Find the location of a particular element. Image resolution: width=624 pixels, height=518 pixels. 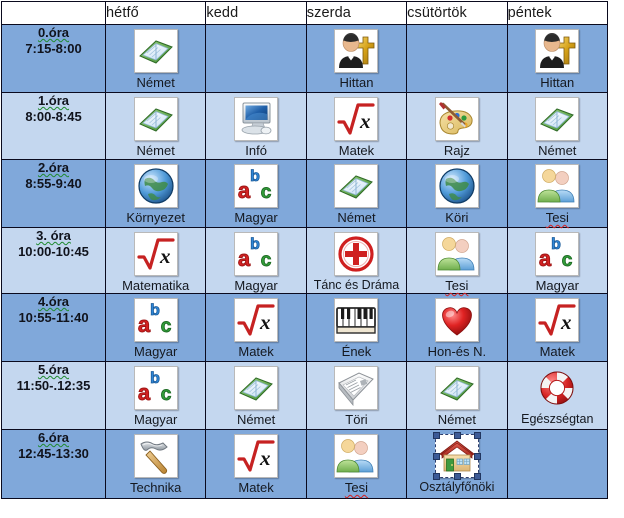

house-icon-svg is located at coordinates (457, 456).